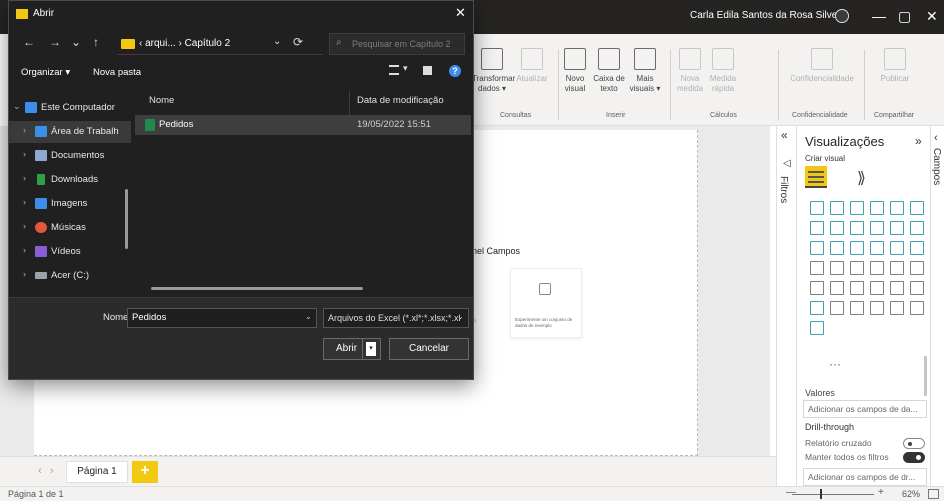  What do you see at coordinates (371, 349) in the screenshot?
I see `open-options-dropdown-icon: ▾` at bounding box center [371, 349].